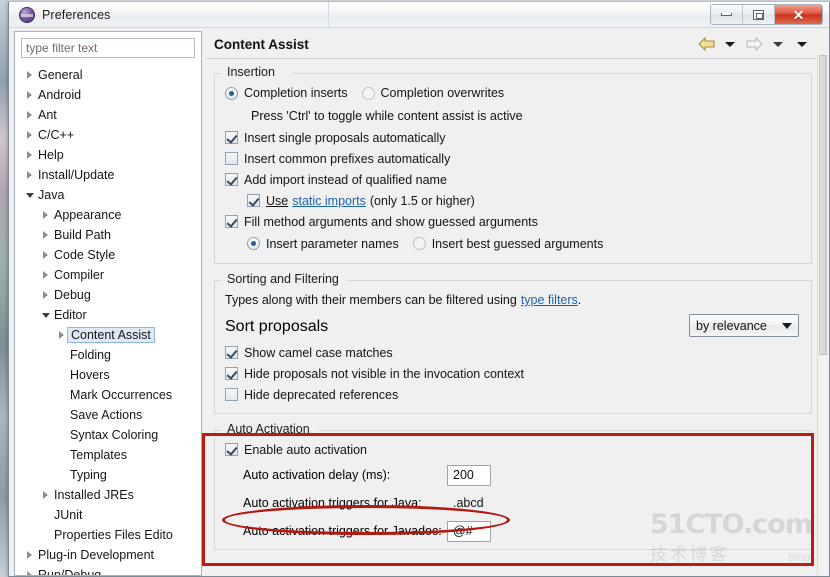 The height and width of the screenshot is (577, 830). What do you see at coordinates (419, 243) in the screenshot?
I see `radio-insert-best-guessed` at bounding box center [419, 243].